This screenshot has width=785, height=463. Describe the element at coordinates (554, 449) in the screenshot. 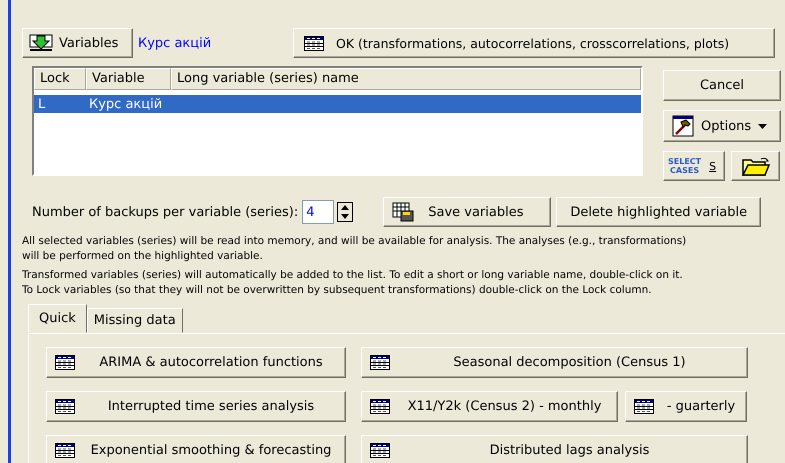

I see `analysis-button: Distributed lags analysis` at that location.